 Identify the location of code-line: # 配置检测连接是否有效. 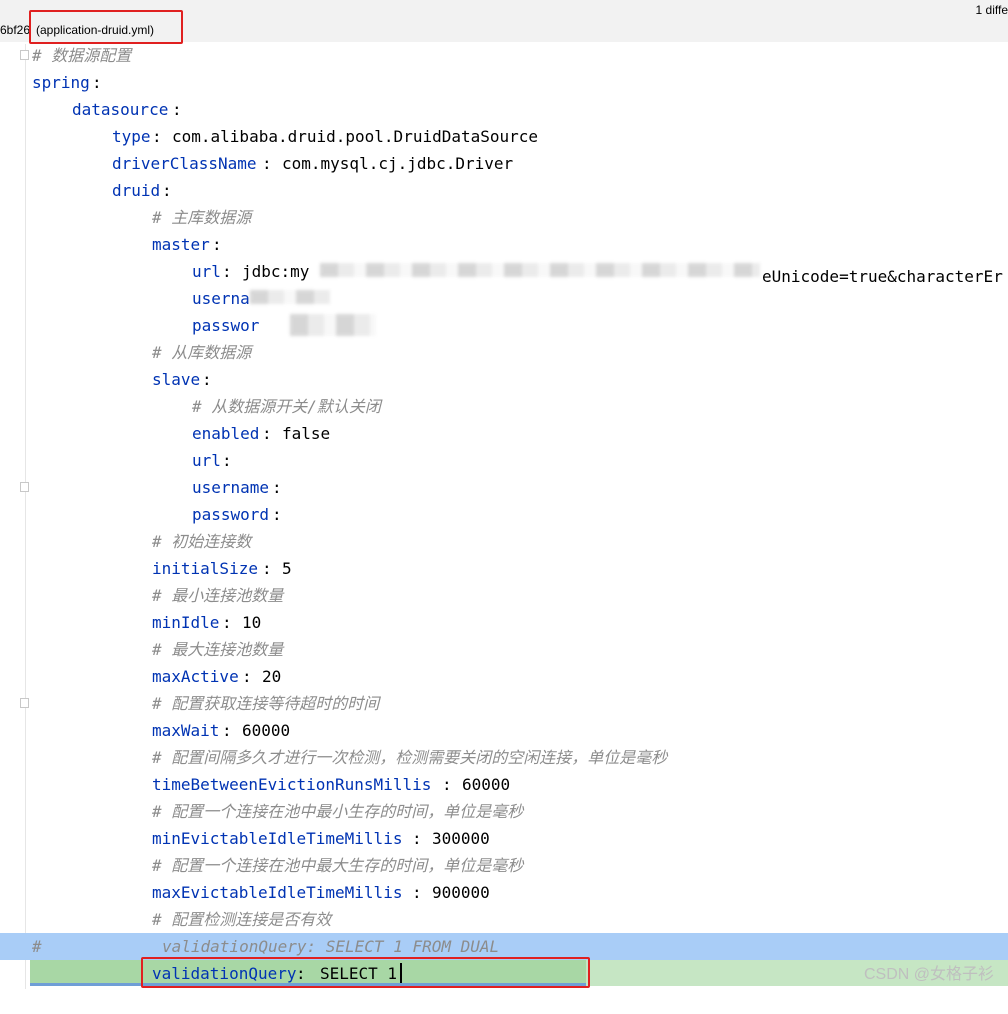
(504, 919).